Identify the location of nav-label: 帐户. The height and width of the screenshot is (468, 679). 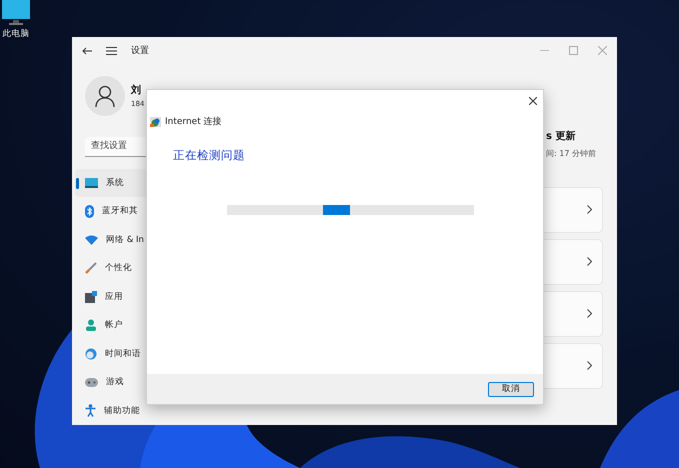
(114, 325).